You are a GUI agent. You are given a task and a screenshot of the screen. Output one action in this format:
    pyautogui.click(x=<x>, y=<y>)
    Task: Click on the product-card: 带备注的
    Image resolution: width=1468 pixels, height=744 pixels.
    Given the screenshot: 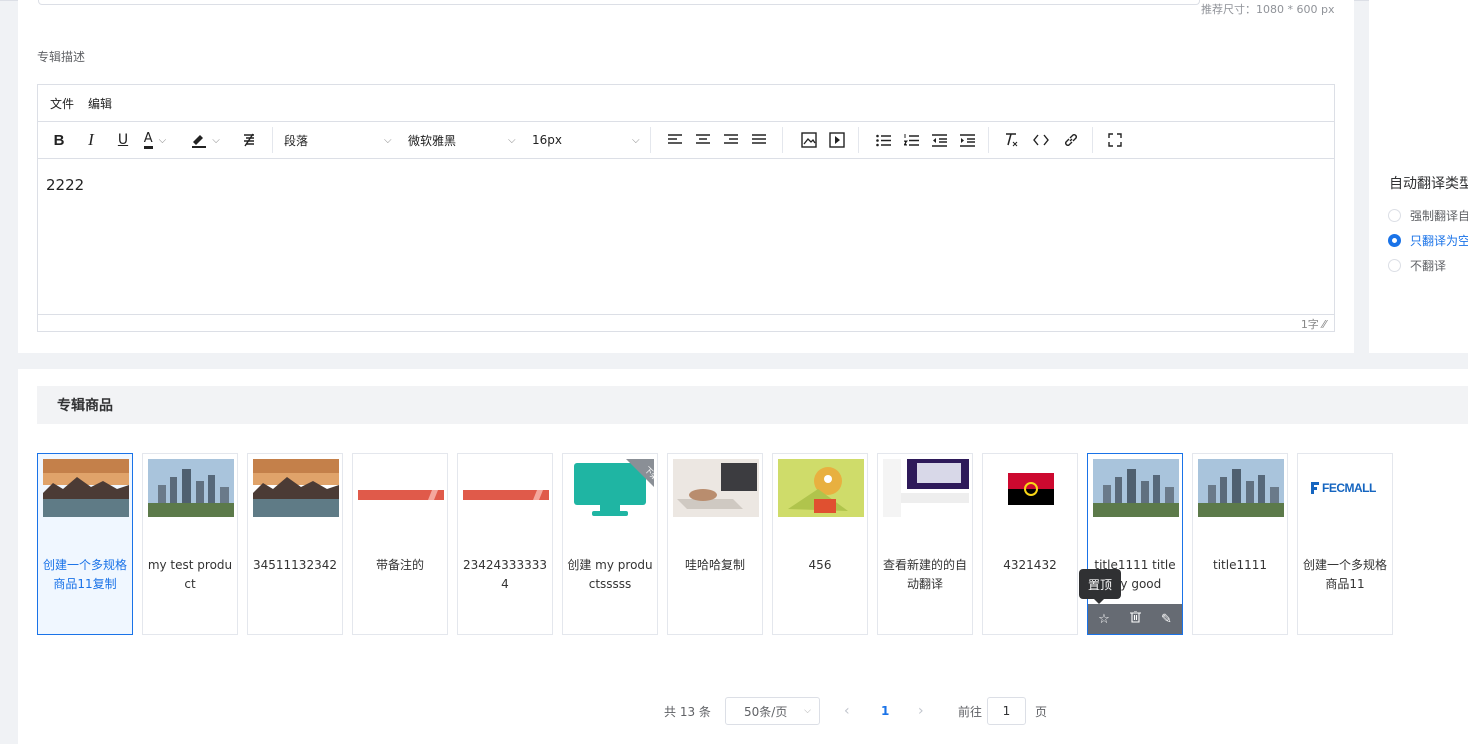 What is the action you would take?
    pyautogui.click(x=400, y=544)
    